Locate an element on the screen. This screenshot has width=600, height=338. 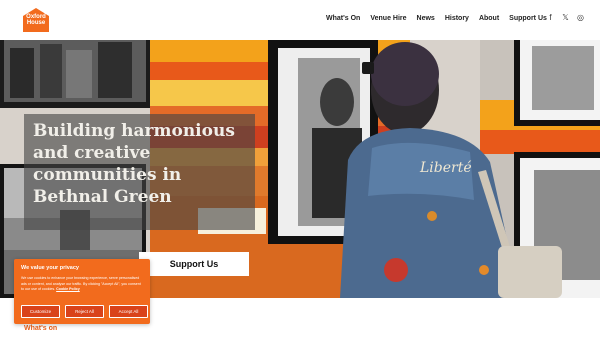
customize-button: Customize is located at coordinates (40, 311).